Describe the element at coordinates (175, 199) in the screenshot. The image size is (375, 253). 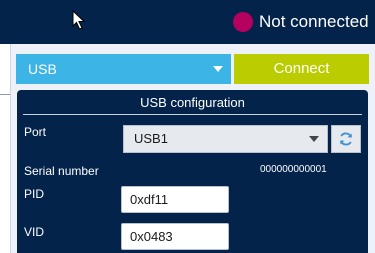
I see `pid-input` at that location.